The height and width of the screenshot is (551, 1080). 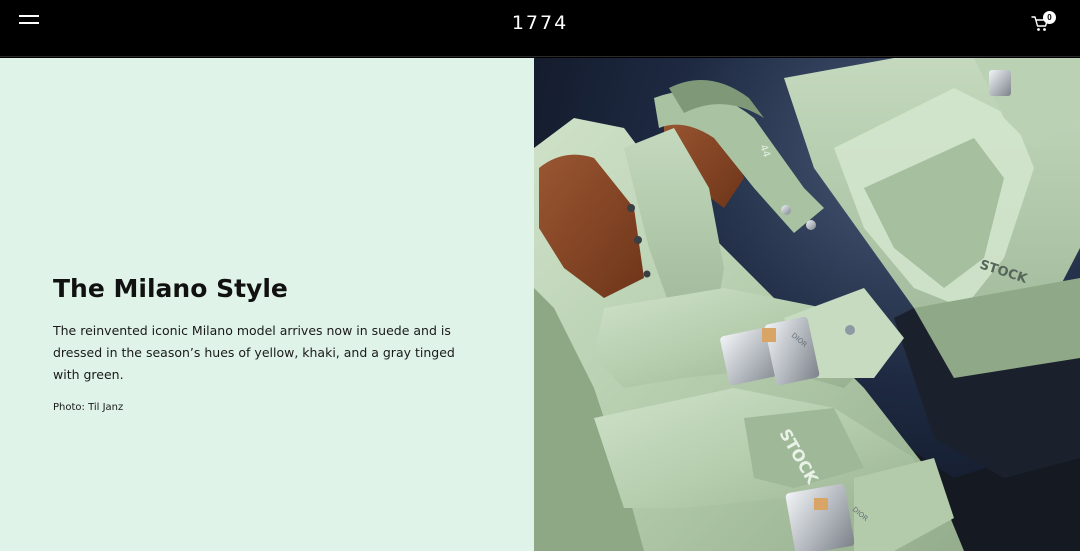 What do you see at coordinates (540, 23) in the screenshot?
I see `site-logo: 1774` at bounding box center [540, 23].